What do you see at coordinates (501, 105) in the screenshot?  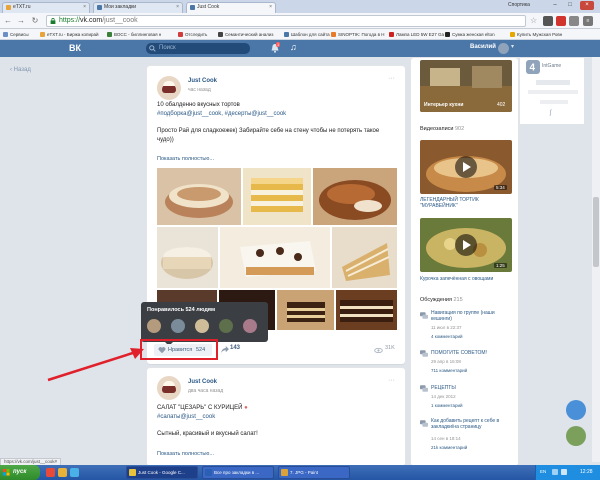 I see `album-count: 402` at bounding box center [501, 105].